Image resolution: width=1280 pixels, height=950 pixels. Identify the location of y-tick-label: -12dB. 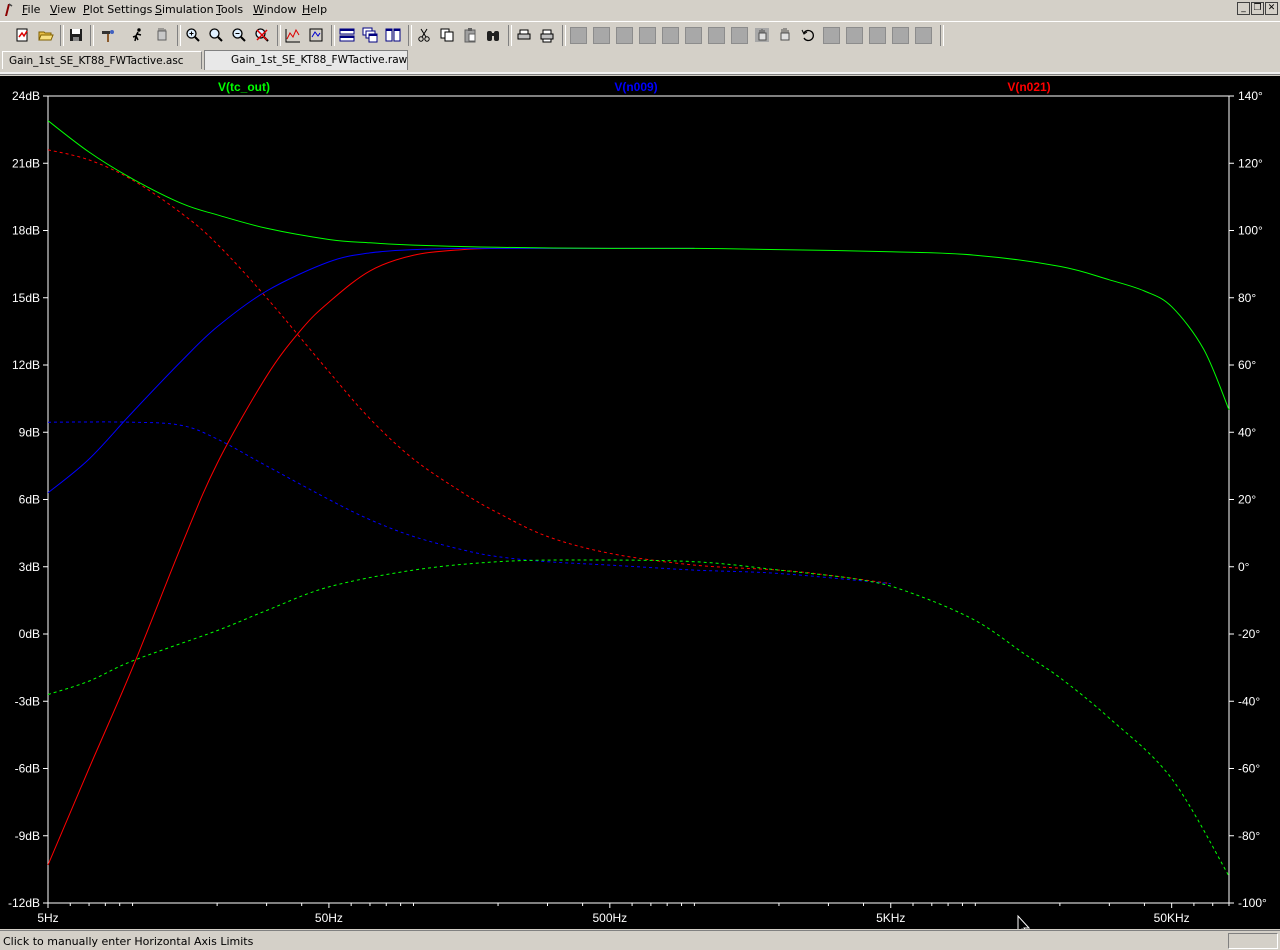
(24, 903).